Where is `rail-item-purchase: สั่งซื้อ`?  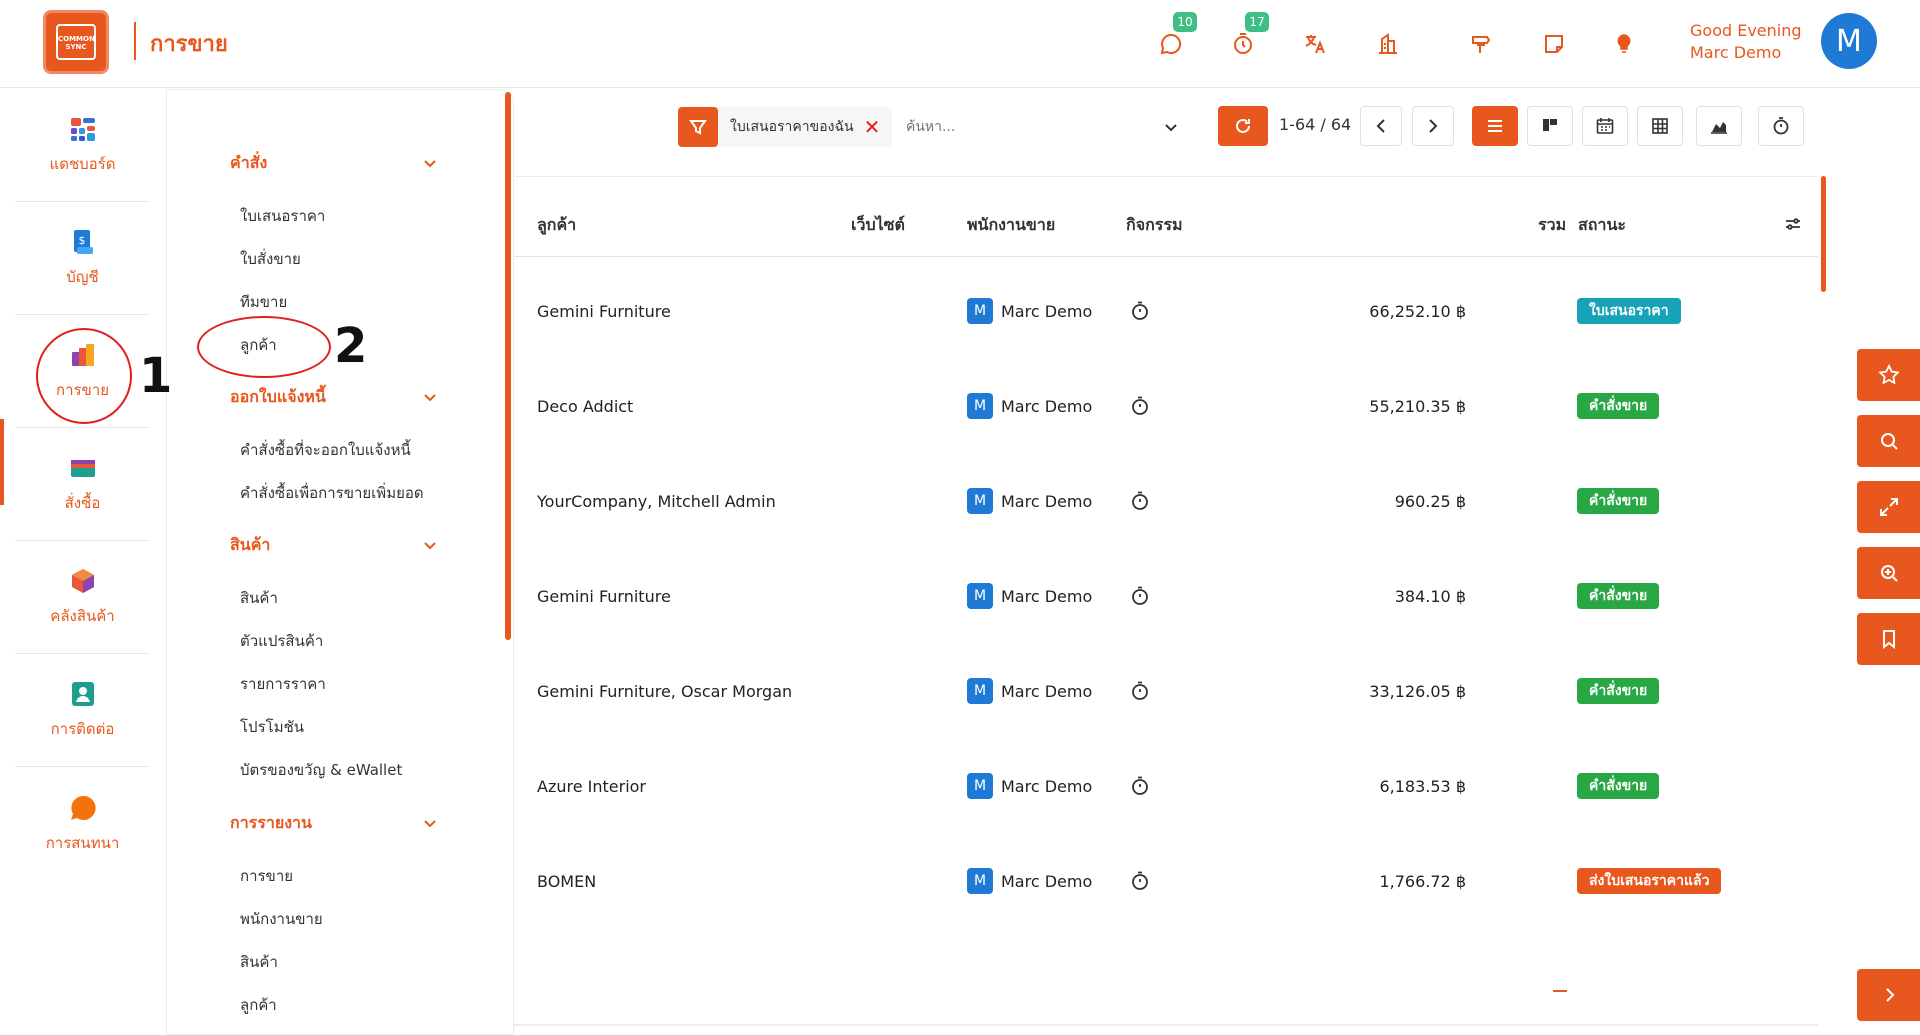 rail-item-purchase: สั่งซื้อ is located at coordinates (82, 484).